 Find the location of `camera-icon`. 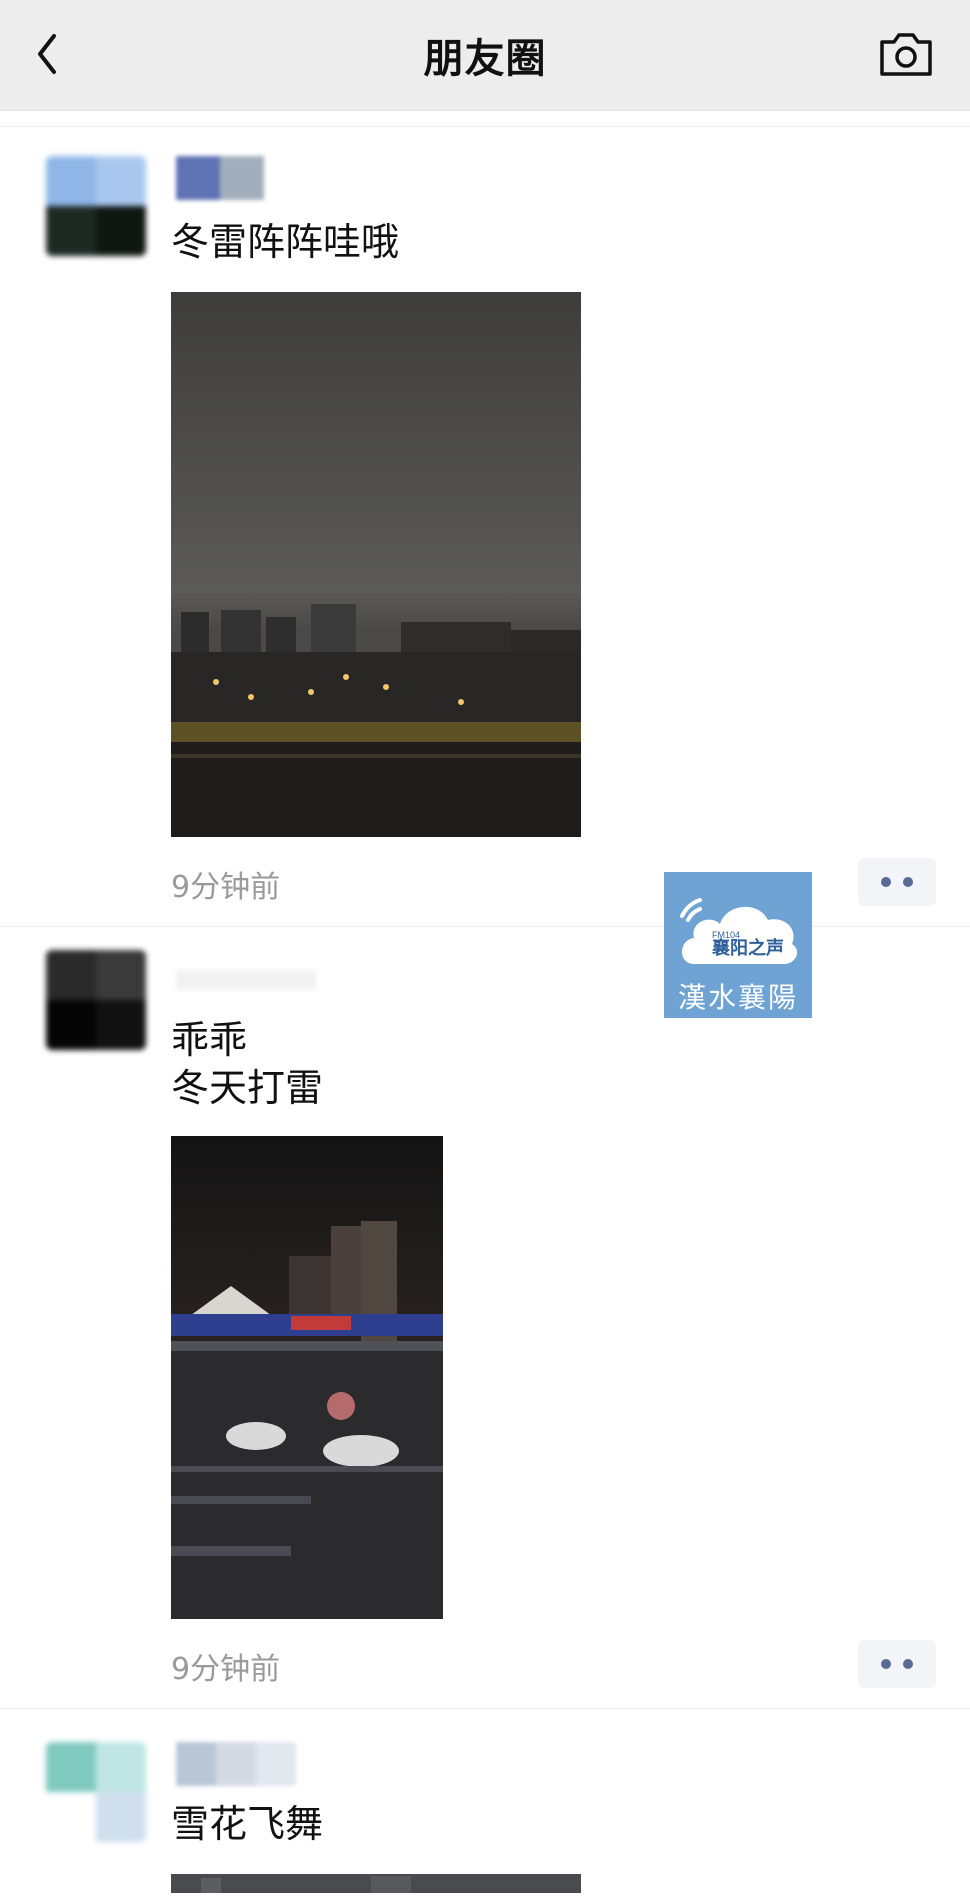

camera-icon is located at coordinates (906, 54).